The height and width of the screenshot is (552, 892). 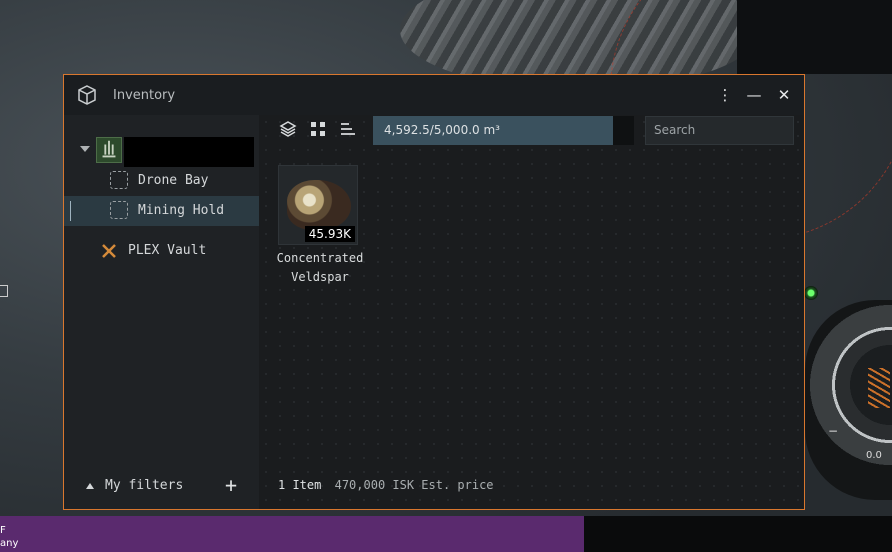 What do you see at coordinates (109, 251) in the screenshot?
I see `plex-icon` at bounding box center [109, 251].